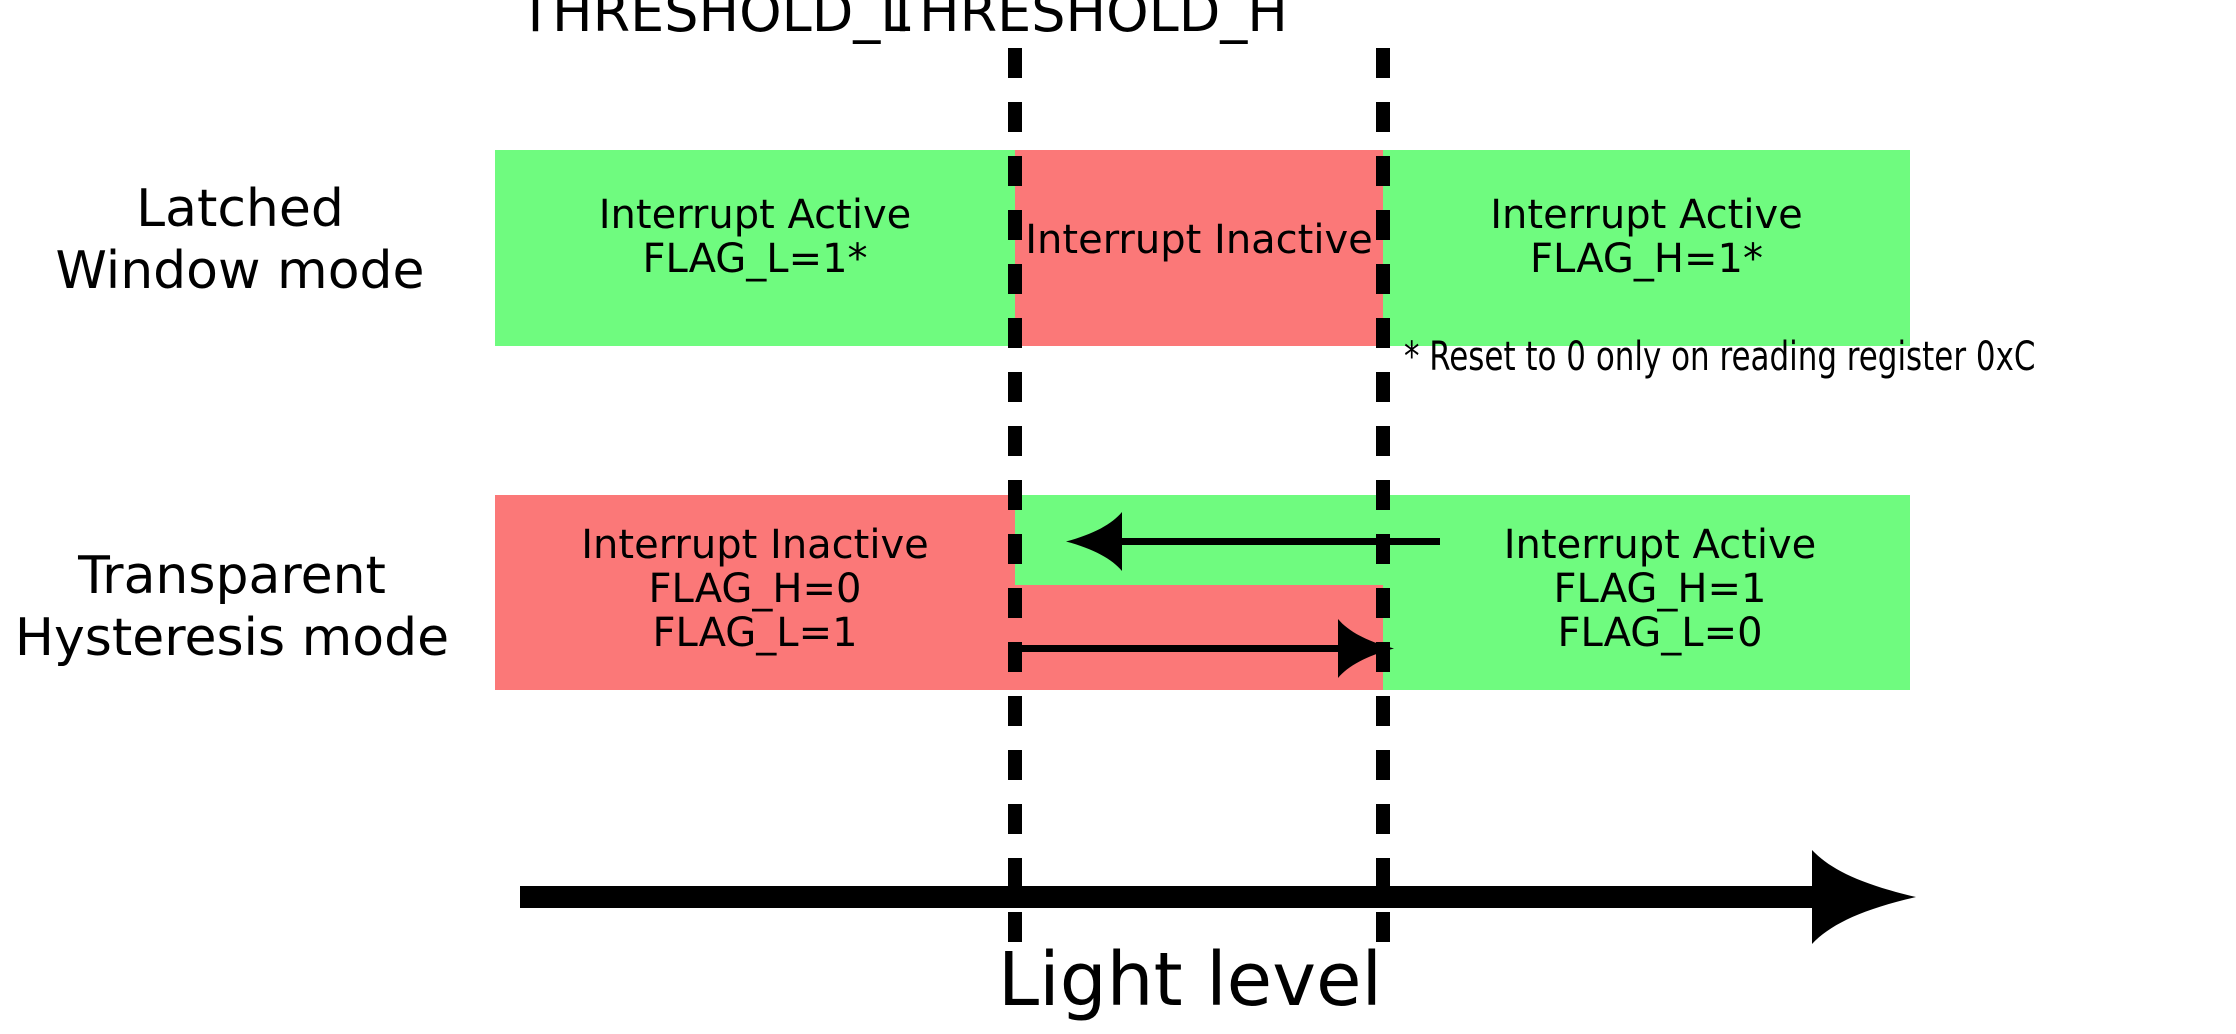 The image size is (2236, 1034). What do you see at coordinates (755, 259) in the screenshot?
I see `segment-text-line: FLAG_L=1*` at bounding box center [755, 259].